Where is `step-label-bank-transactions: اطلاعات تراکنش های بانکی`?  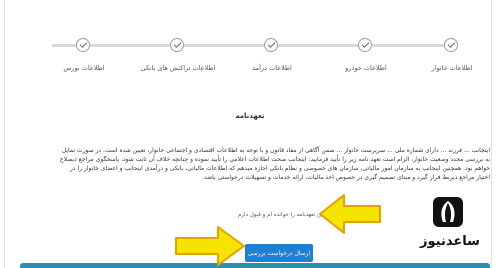 step-label-bank-transactions: اطلاعات تراکنش های بانکی is located at coordinates (178, 68).